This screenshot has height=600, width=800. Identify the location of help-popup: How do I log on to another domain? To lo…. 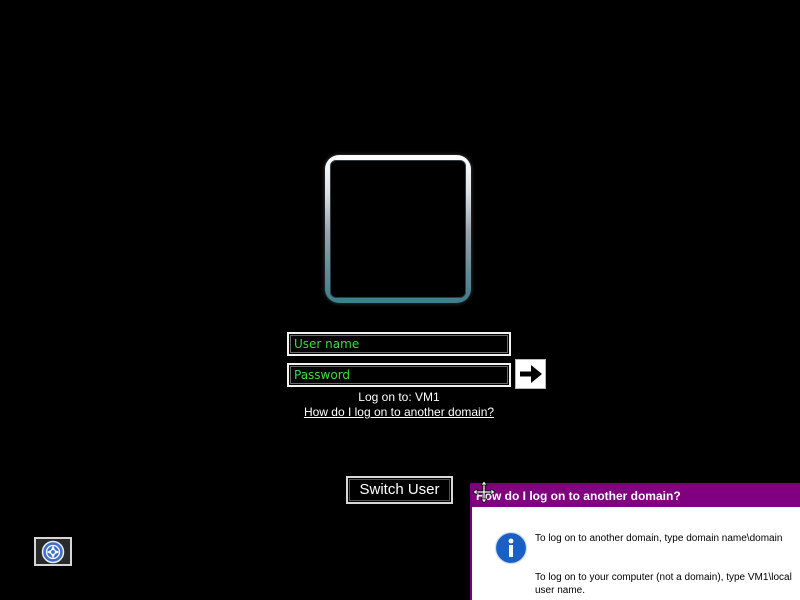
(635, 541).